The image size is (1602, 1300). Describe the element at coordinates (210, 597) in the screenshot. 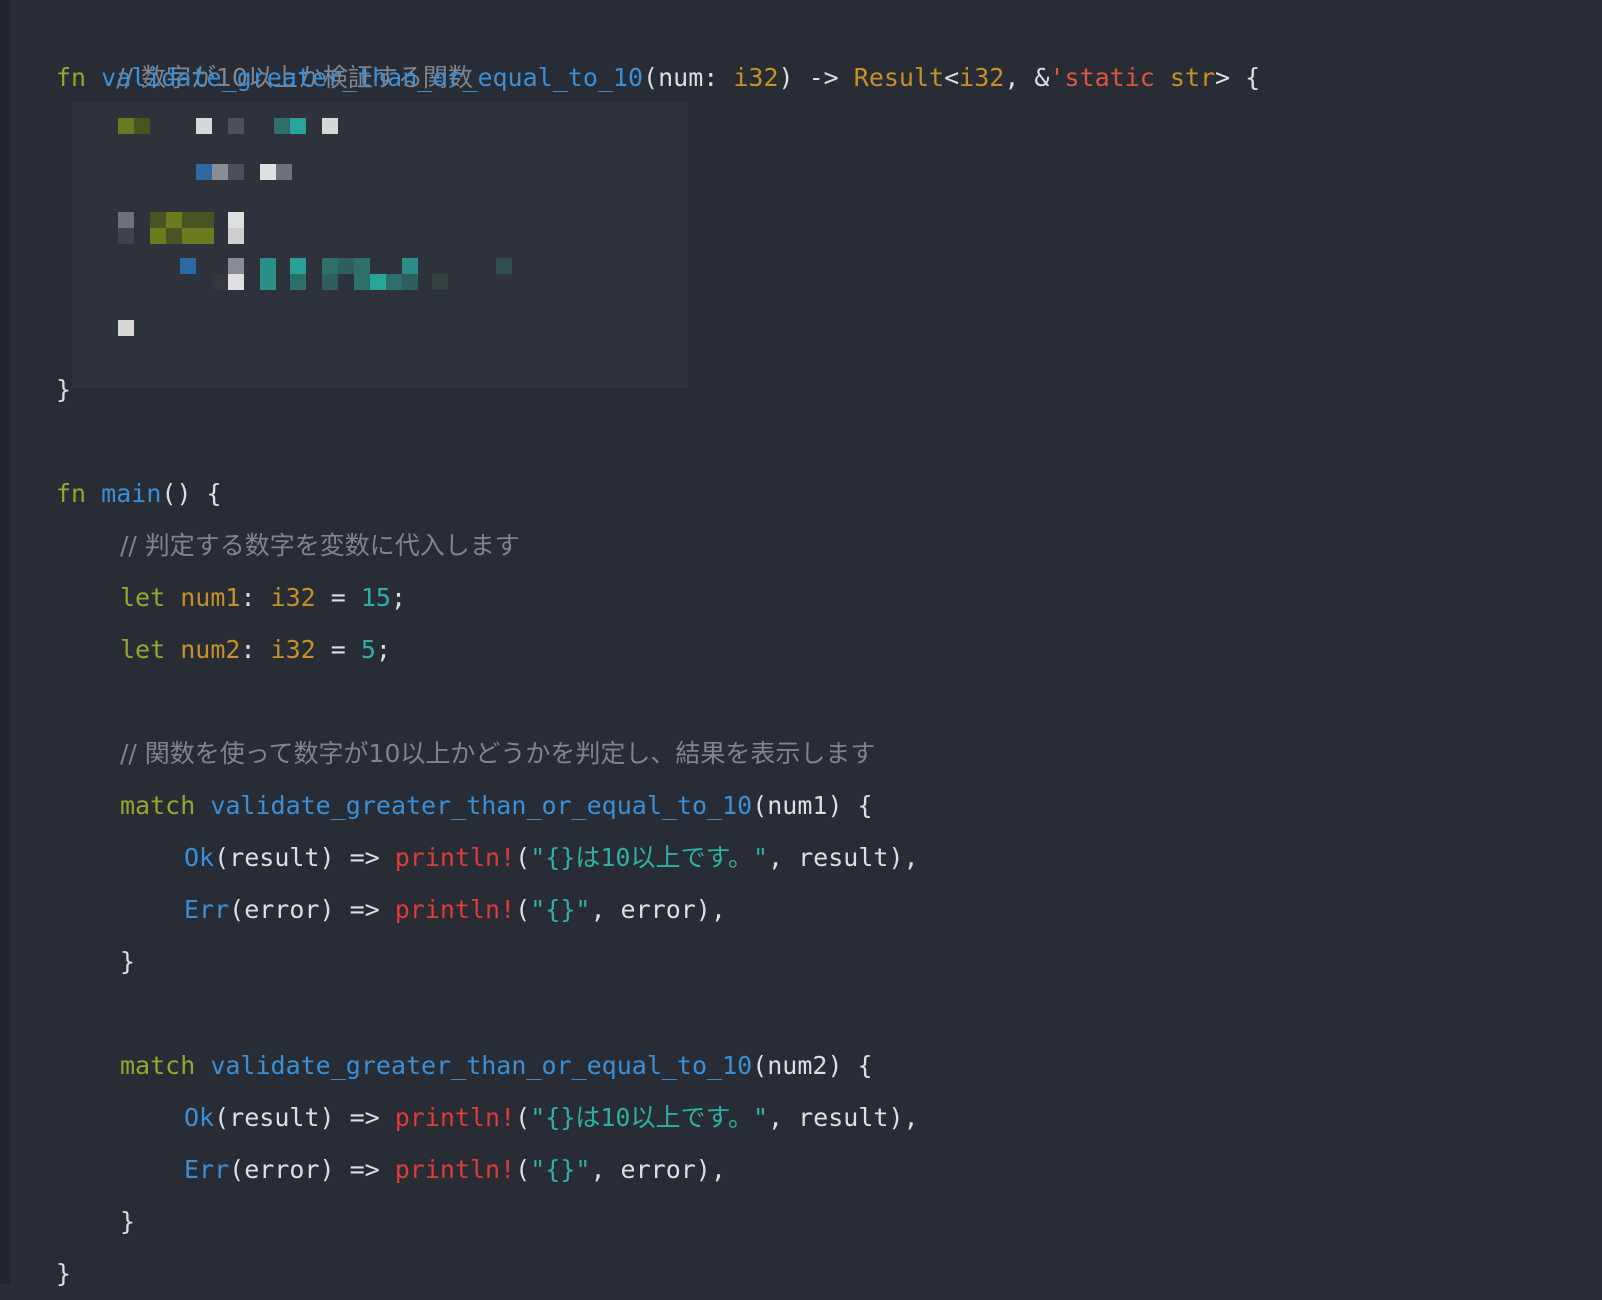

I see `variable-name: num1` at that location.